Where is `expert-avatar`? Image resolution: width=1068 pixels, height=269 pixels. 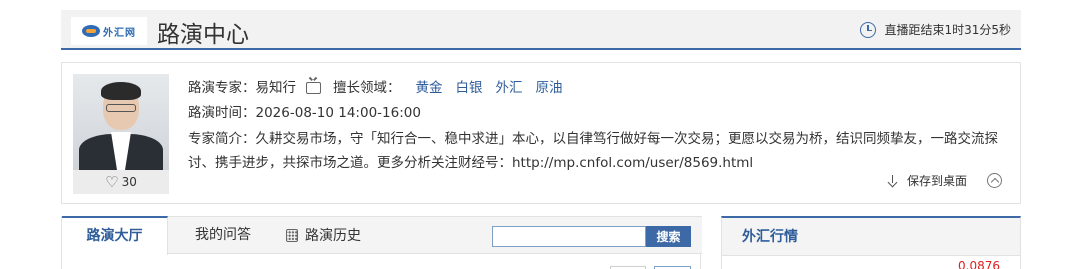 expert-avatar is located at coordinates (121, 122).